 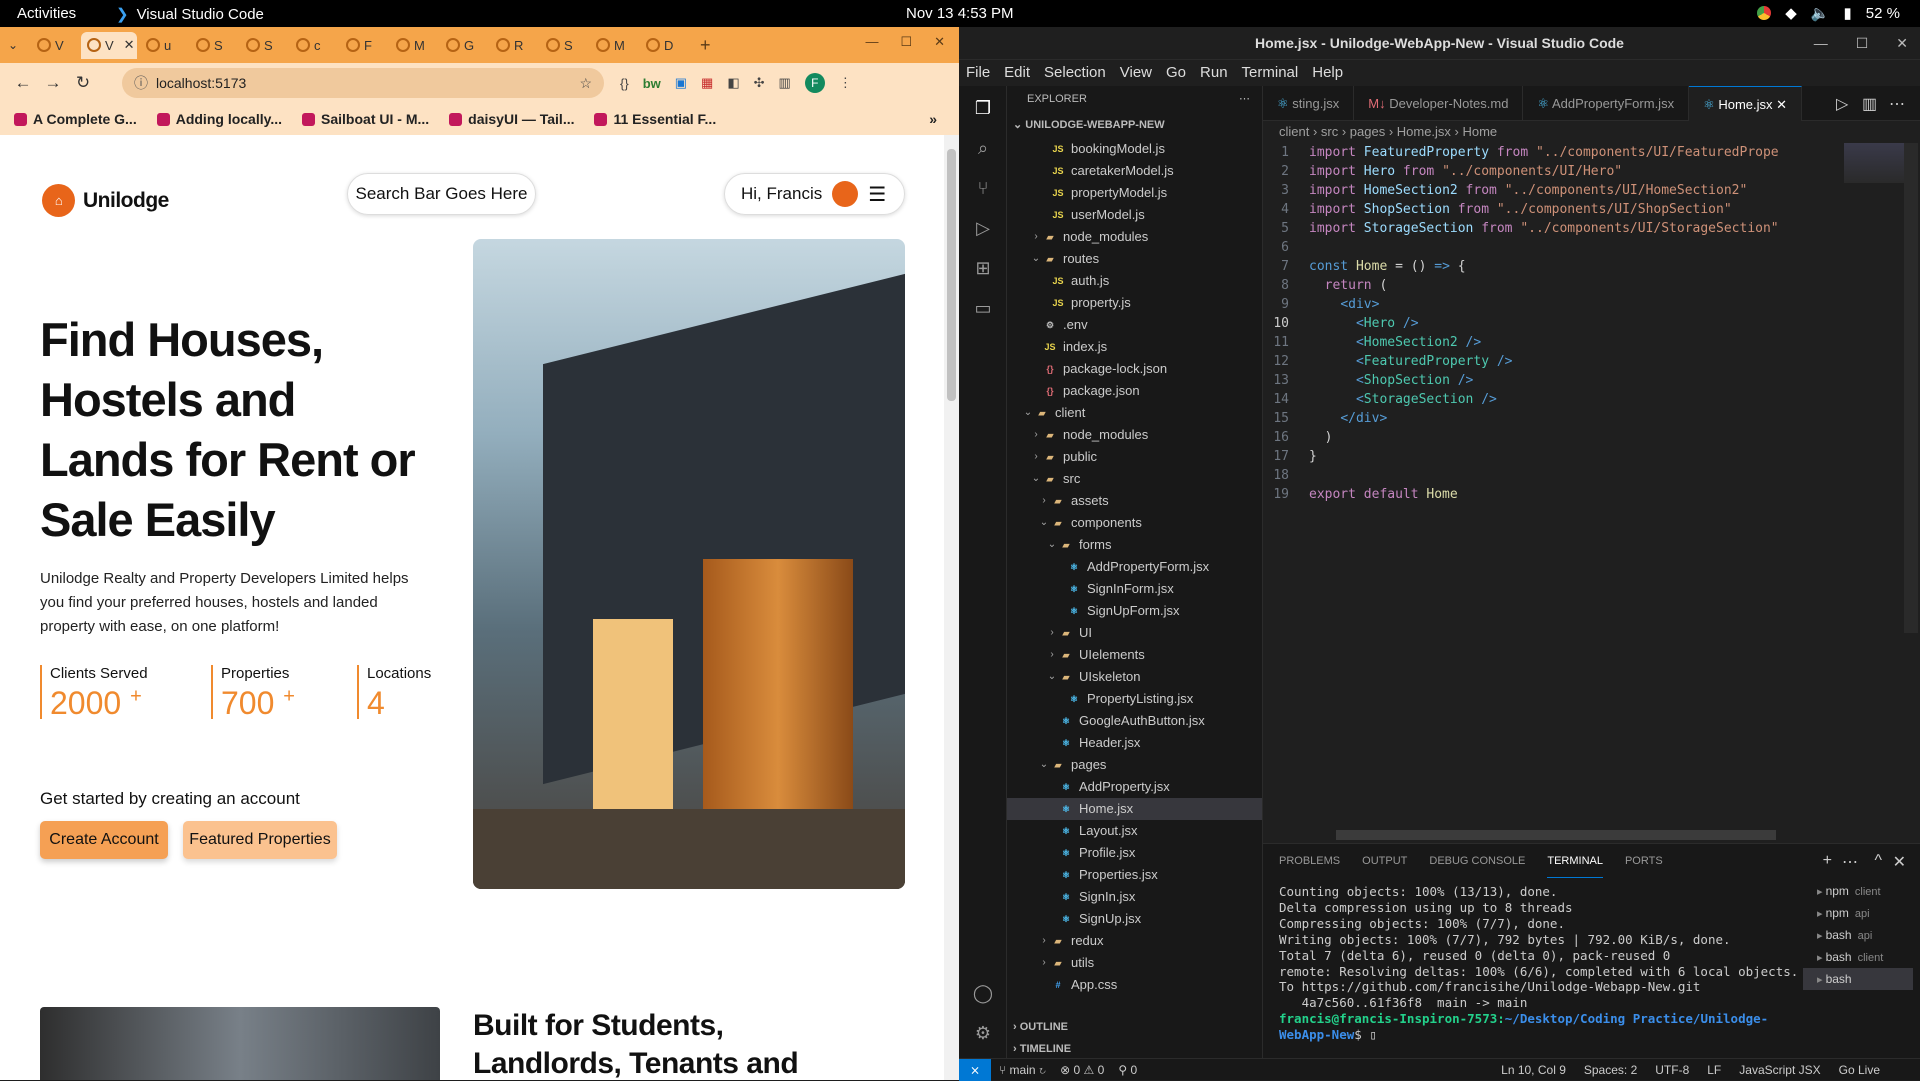 I want to click on browser-tab: F, so click(x=363, y=45).